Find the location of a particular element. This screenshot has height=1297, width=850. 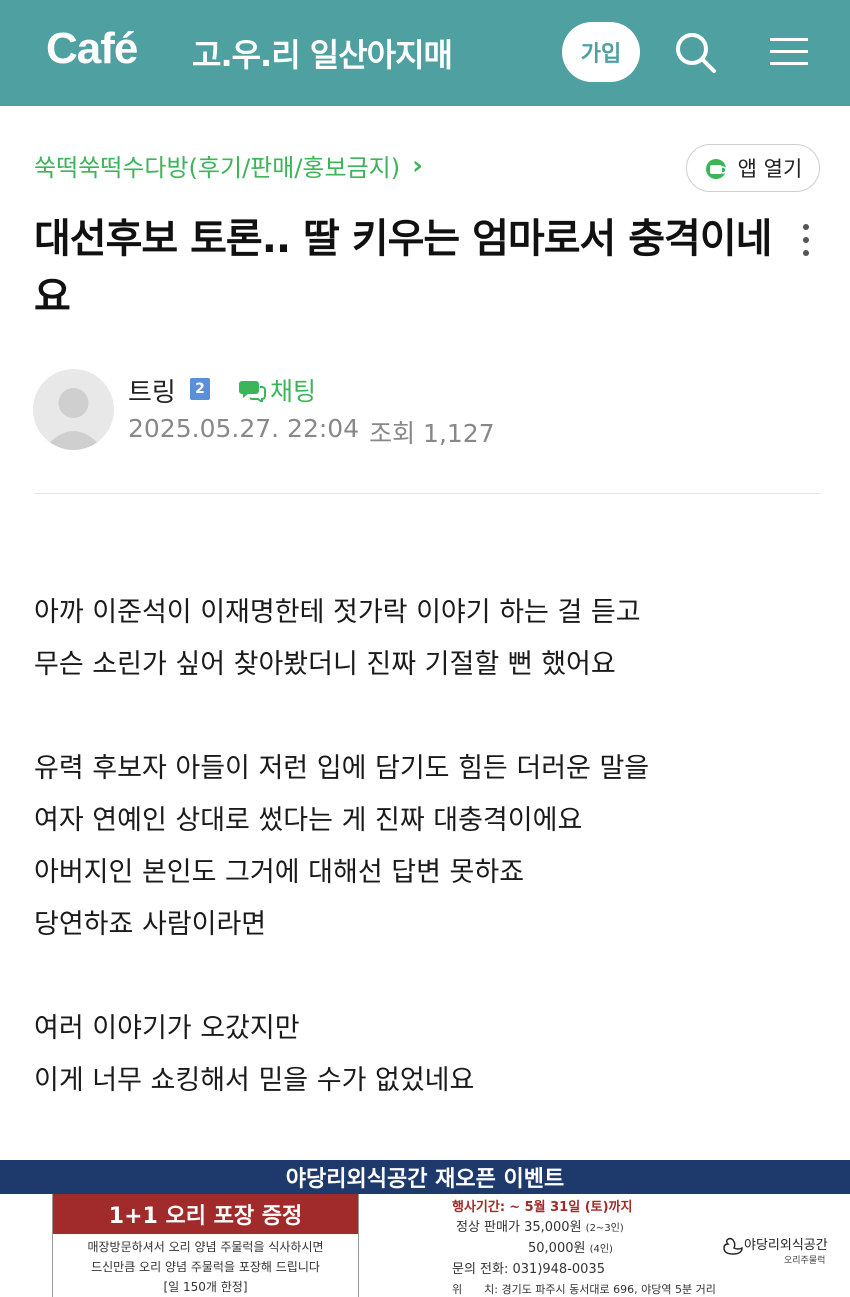

cafe-name: 고.우.리 일산아지매 is located at coordinates (322, 53).